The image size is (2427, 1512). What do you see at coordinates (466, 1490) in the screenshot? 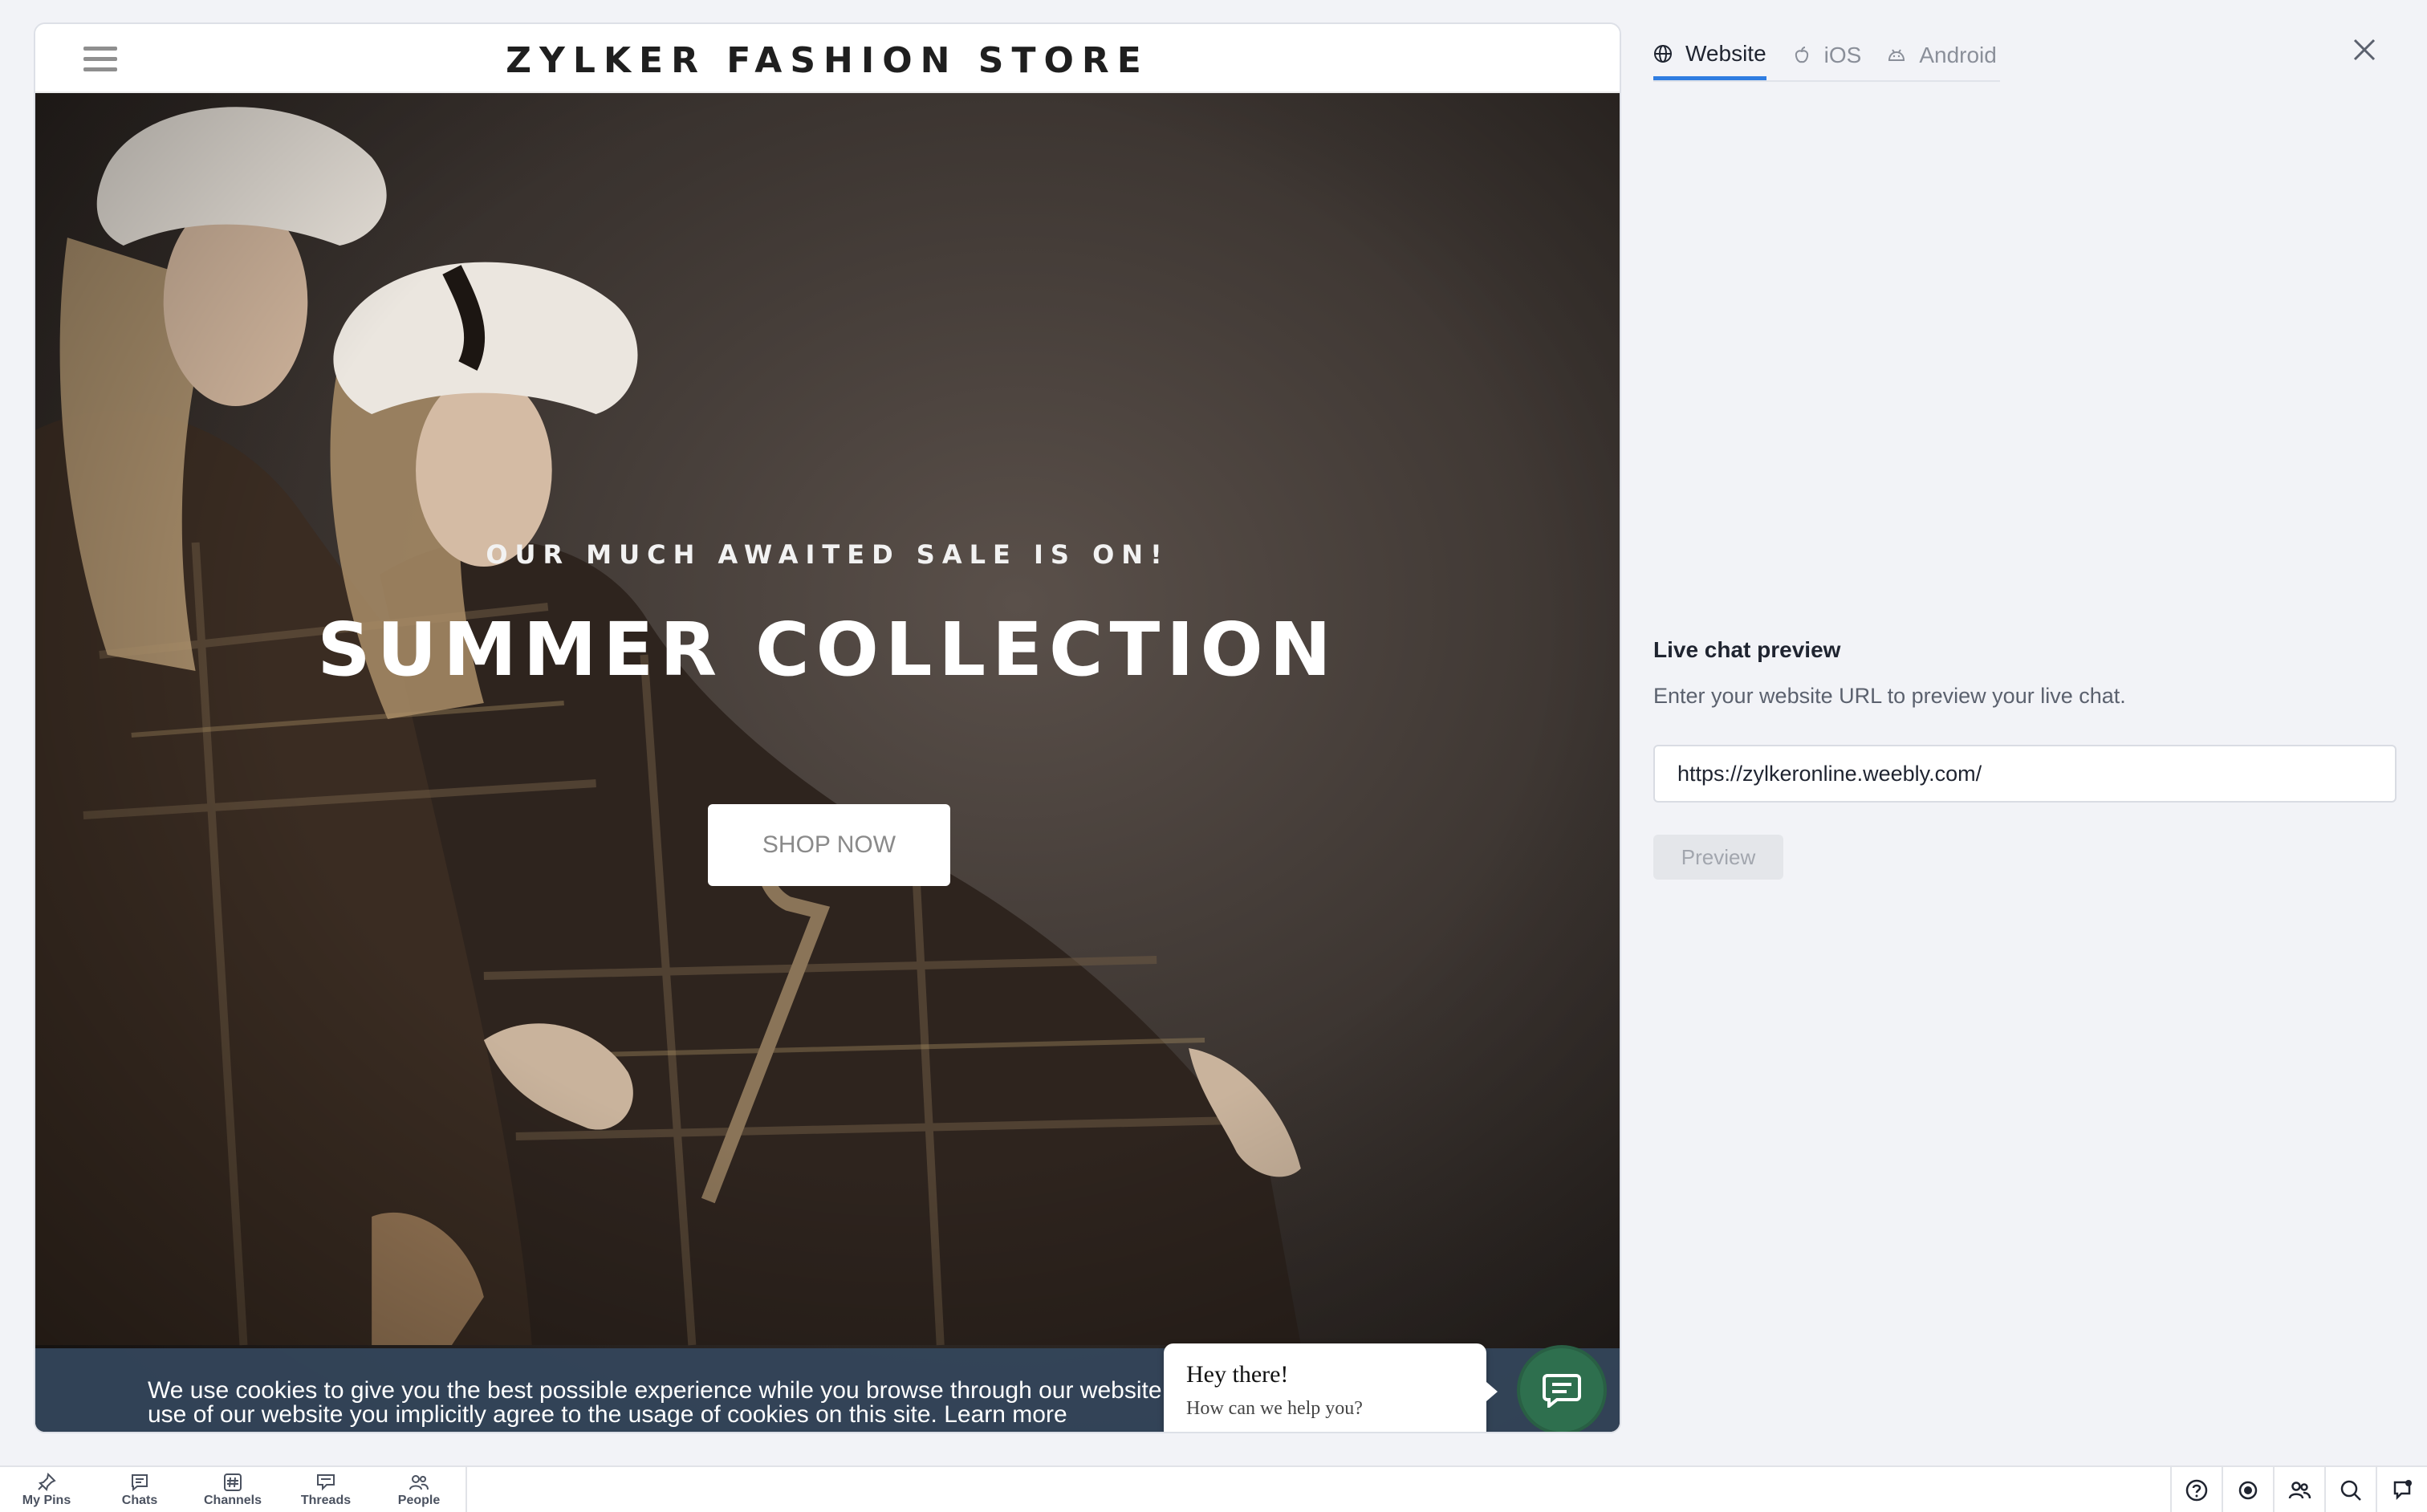
I see `bottom-nav-divider` at bounding box center [466, 1490].